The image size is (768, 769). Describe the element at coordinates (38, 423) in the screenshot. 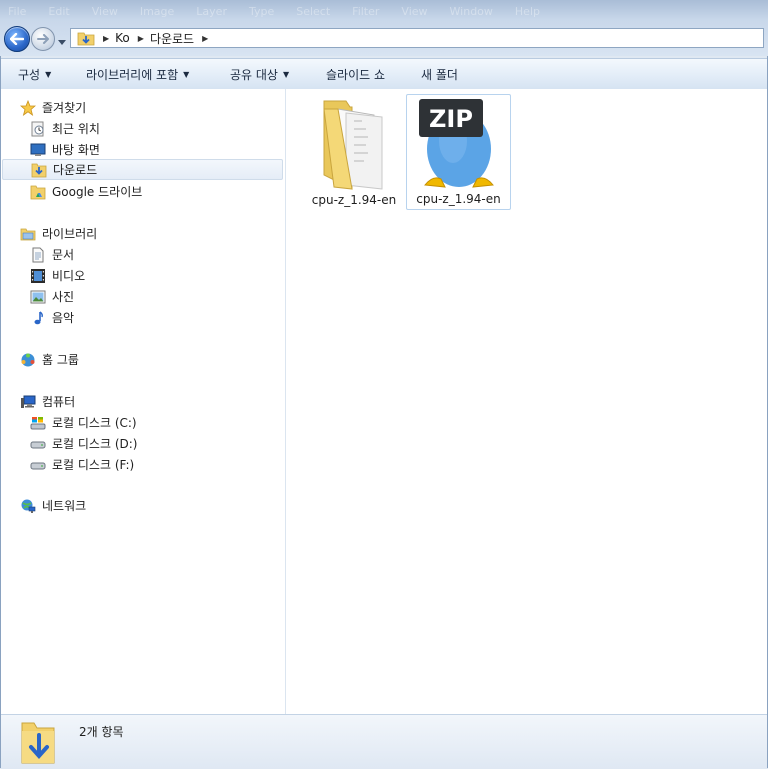

I see `system-drive-icon` at that location.